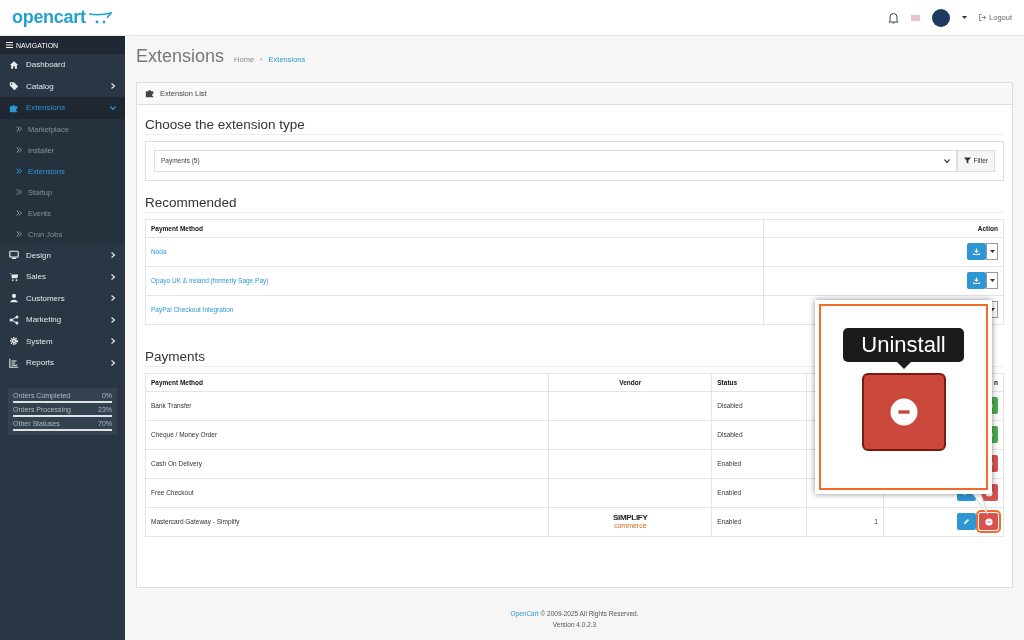 The width and height of the screenshot is (1024, 640). I want to click on section-heading: Choose the extension type, so click(574, 125).